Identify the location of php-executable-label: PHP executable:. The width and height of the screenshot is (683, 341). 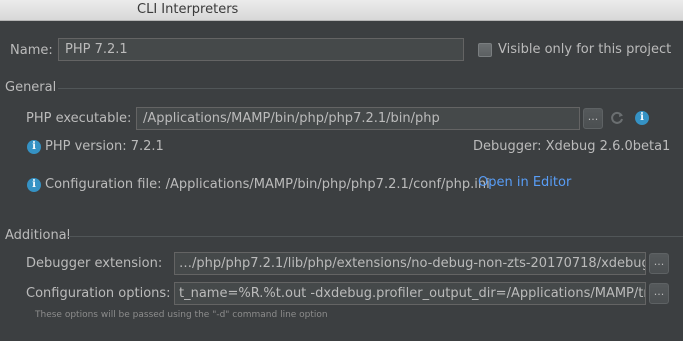
(79, 118).